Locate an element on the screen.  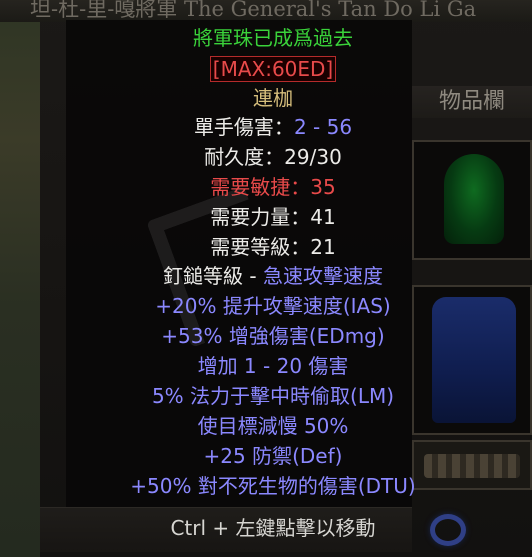
req-level: 需要等級：21 is located at coordinates (273, 247).